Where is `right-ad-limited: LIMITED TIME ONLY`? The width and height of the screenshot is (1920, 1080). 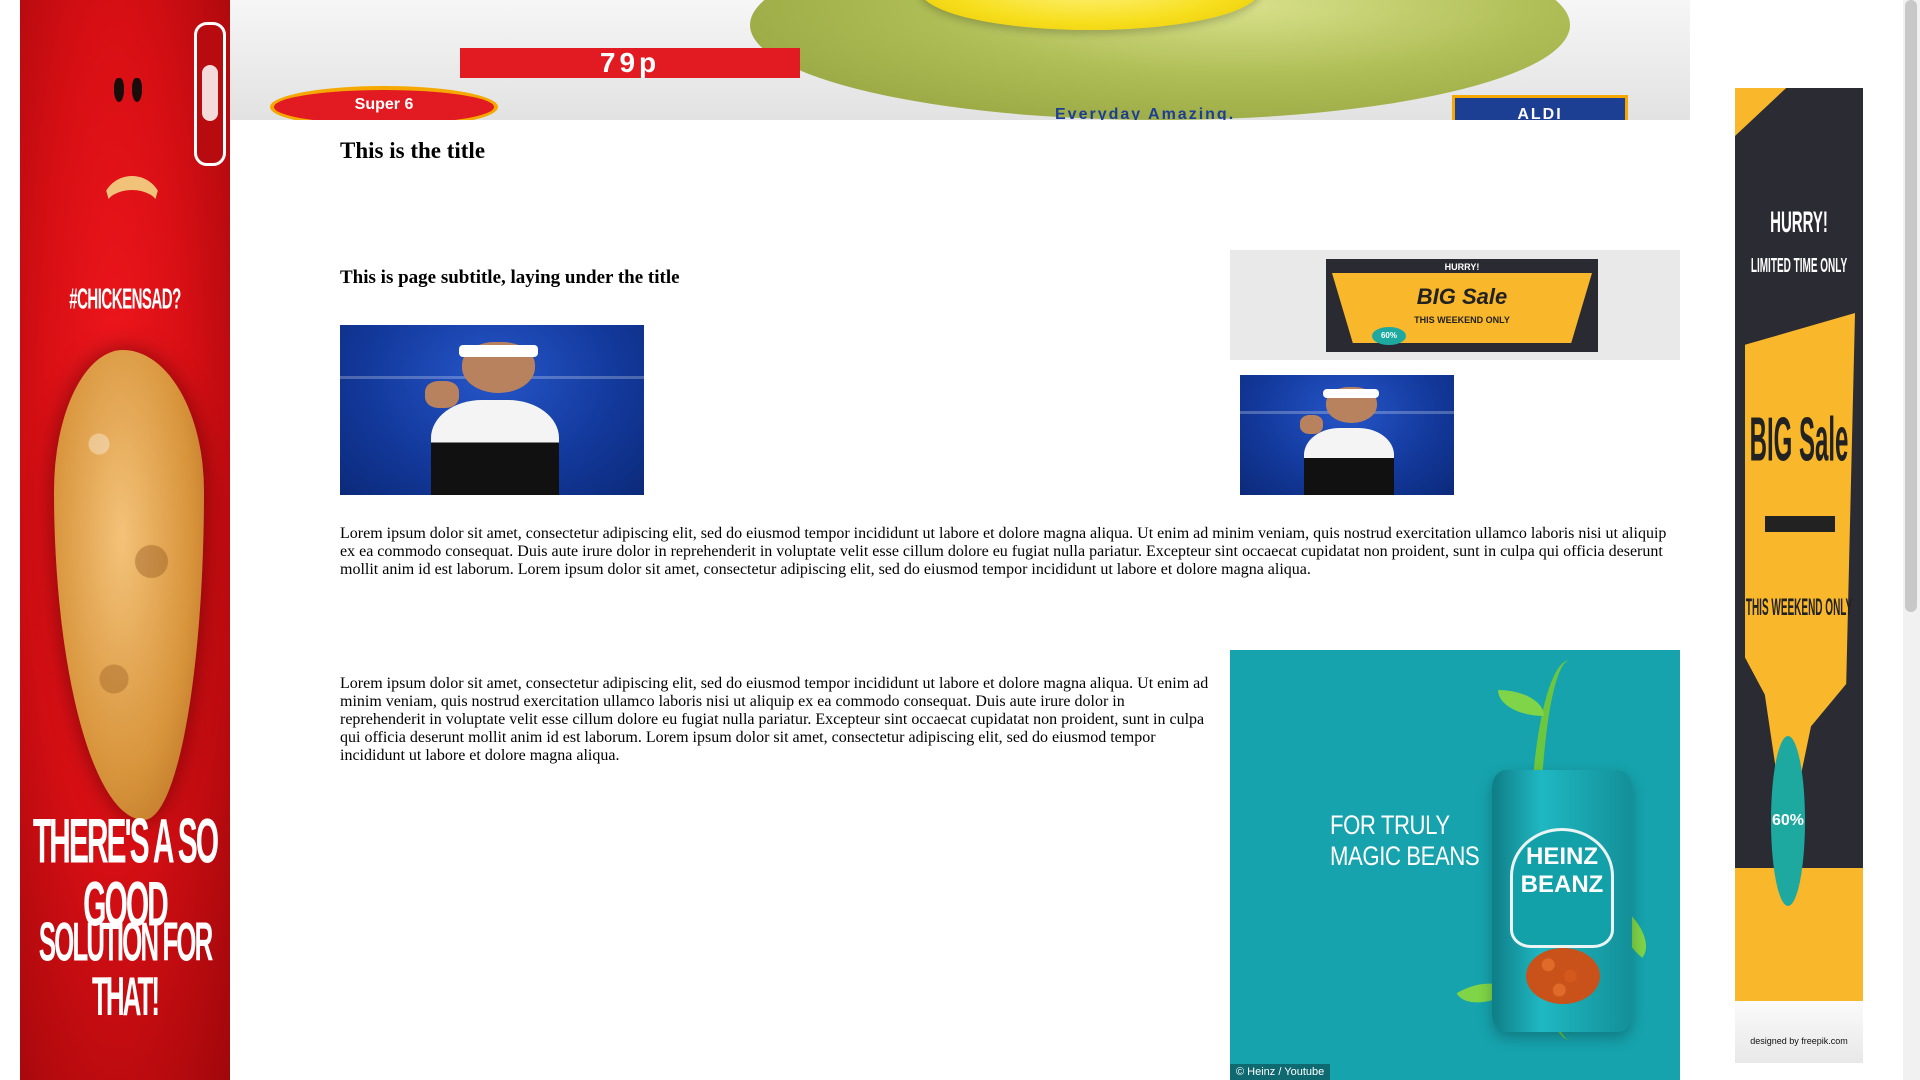 right-ad-limited: LIMITED TIME ONLY is located at coordinates (1799, 267).